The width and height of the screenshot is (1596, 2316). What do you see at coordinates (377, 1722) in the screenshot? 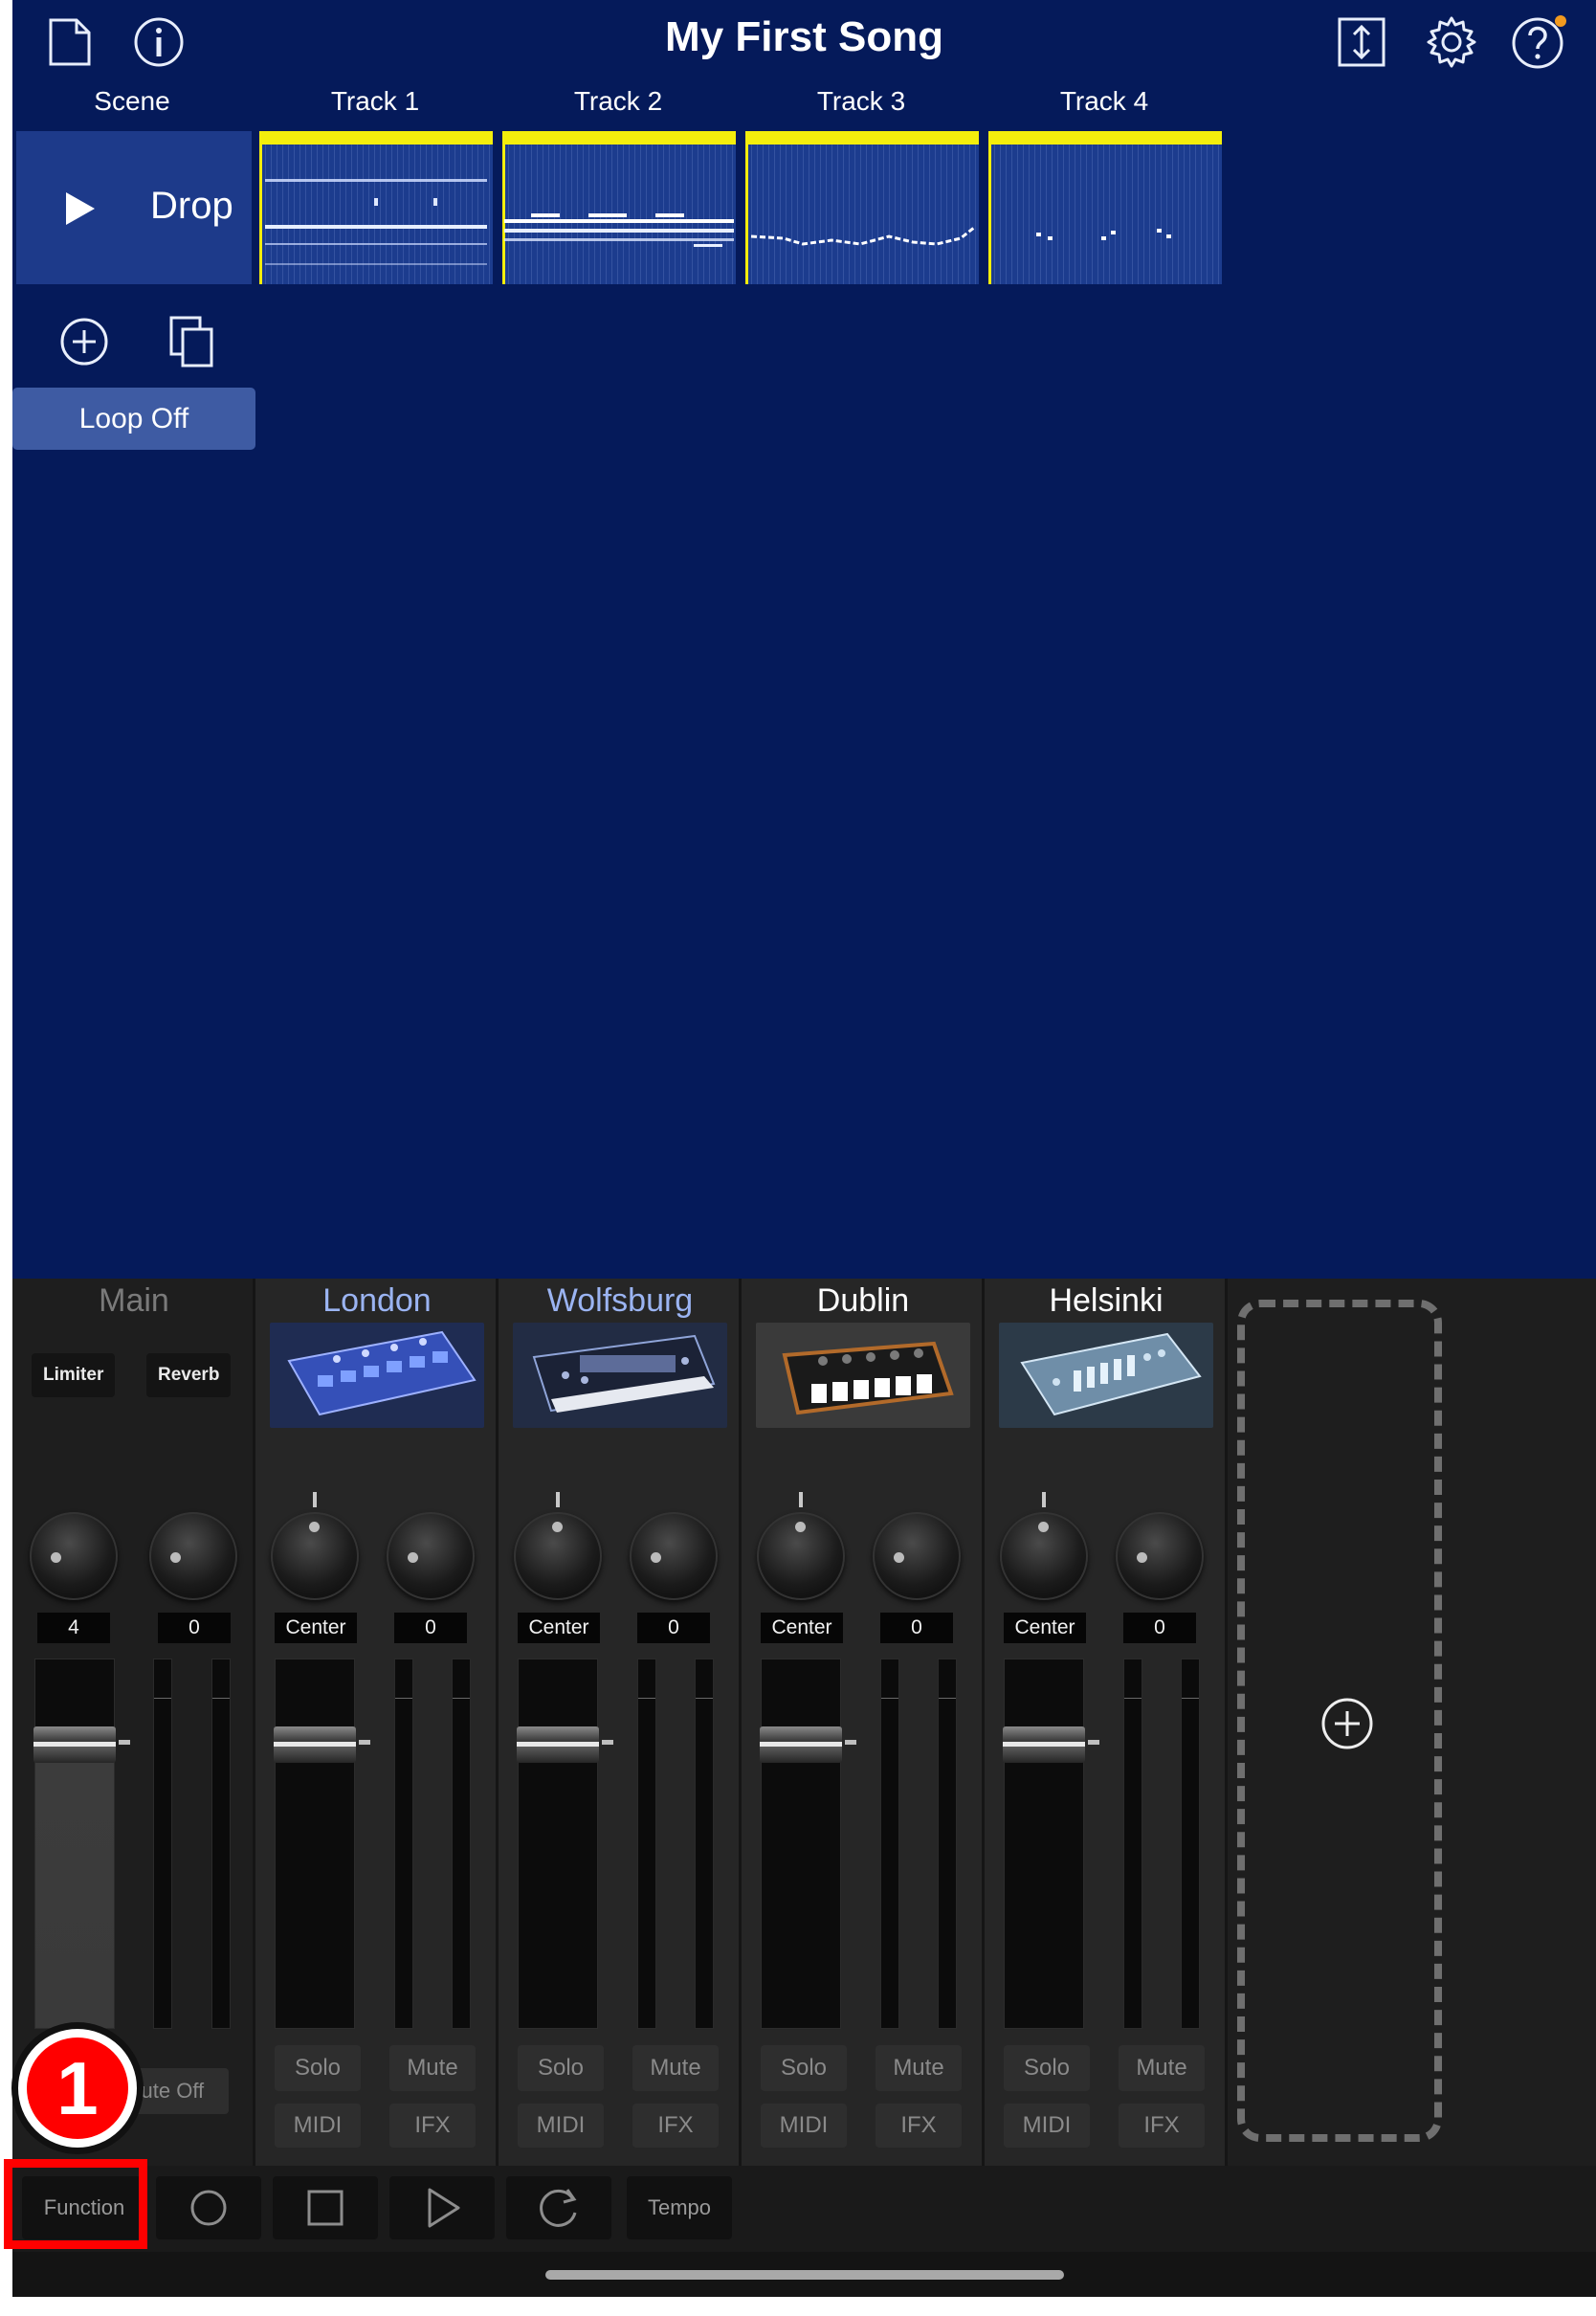
I see `mixer-strip-london: London Center 0 Solo Mute MIDI IFX` at bounding box center [377, 1722].